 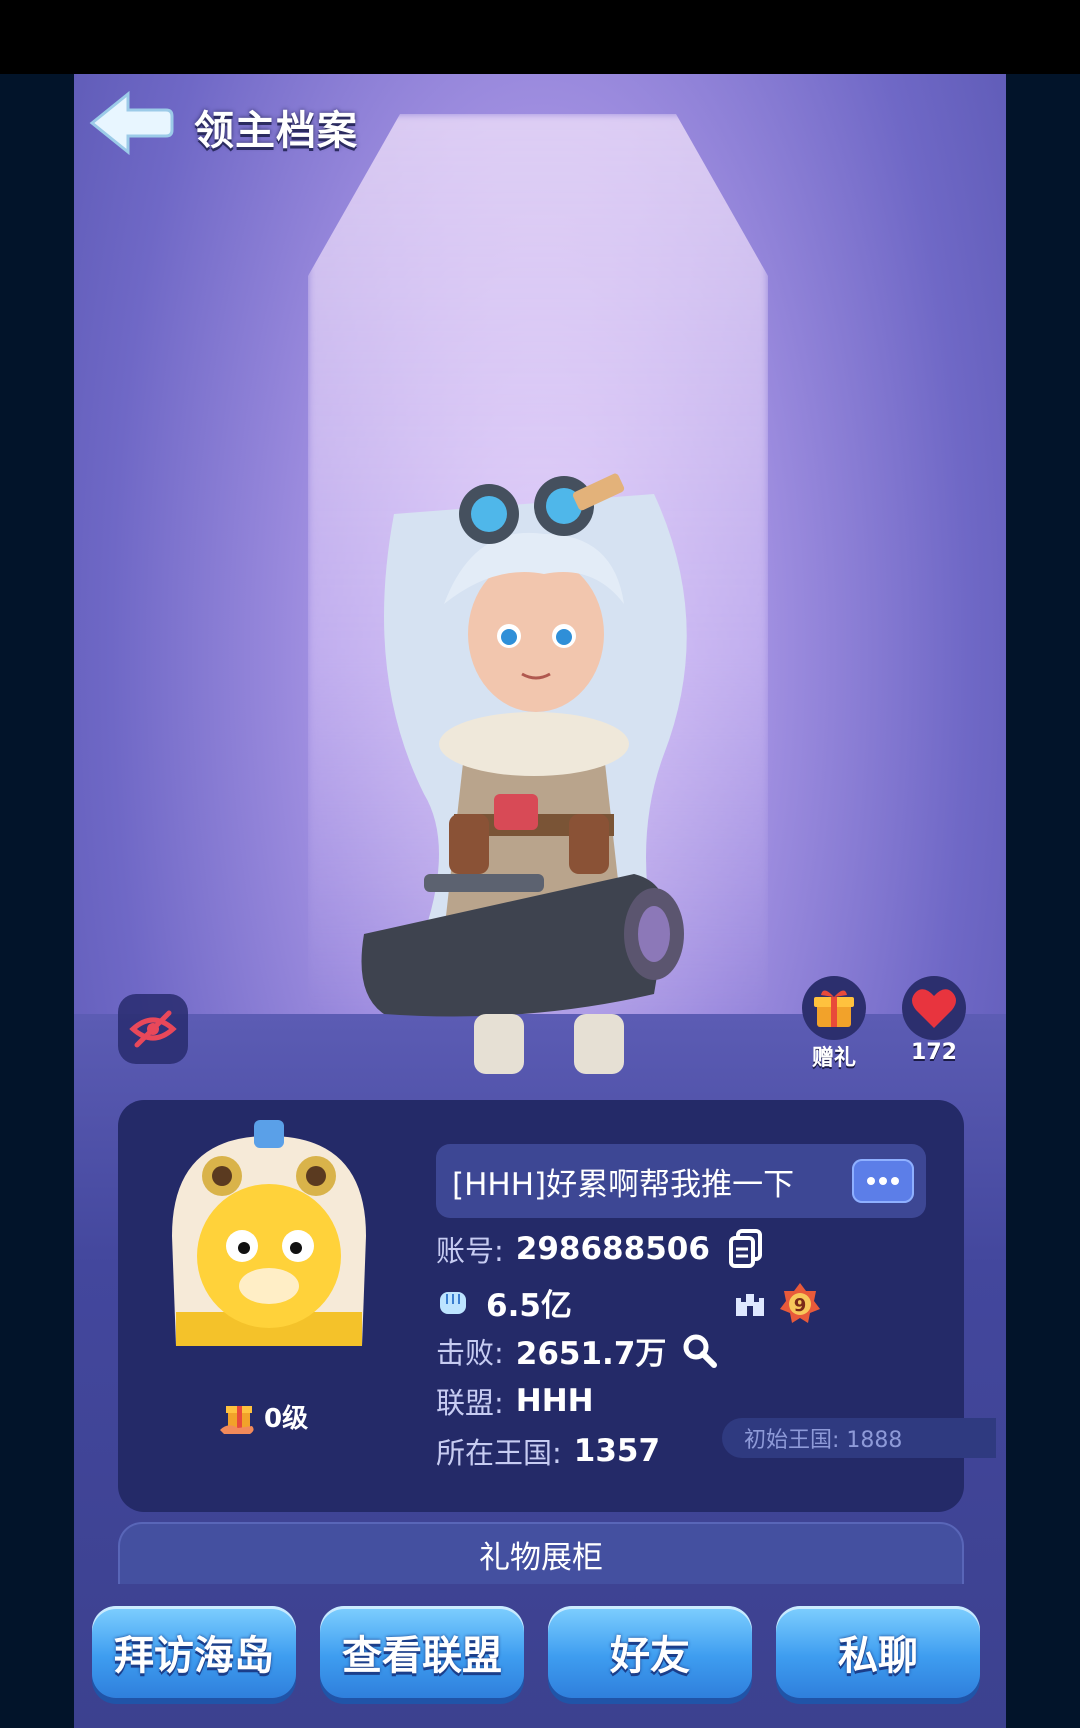 I want to click on signature-box: [HHH]好累啊帮我推一下, so click(x=681, y=1181).